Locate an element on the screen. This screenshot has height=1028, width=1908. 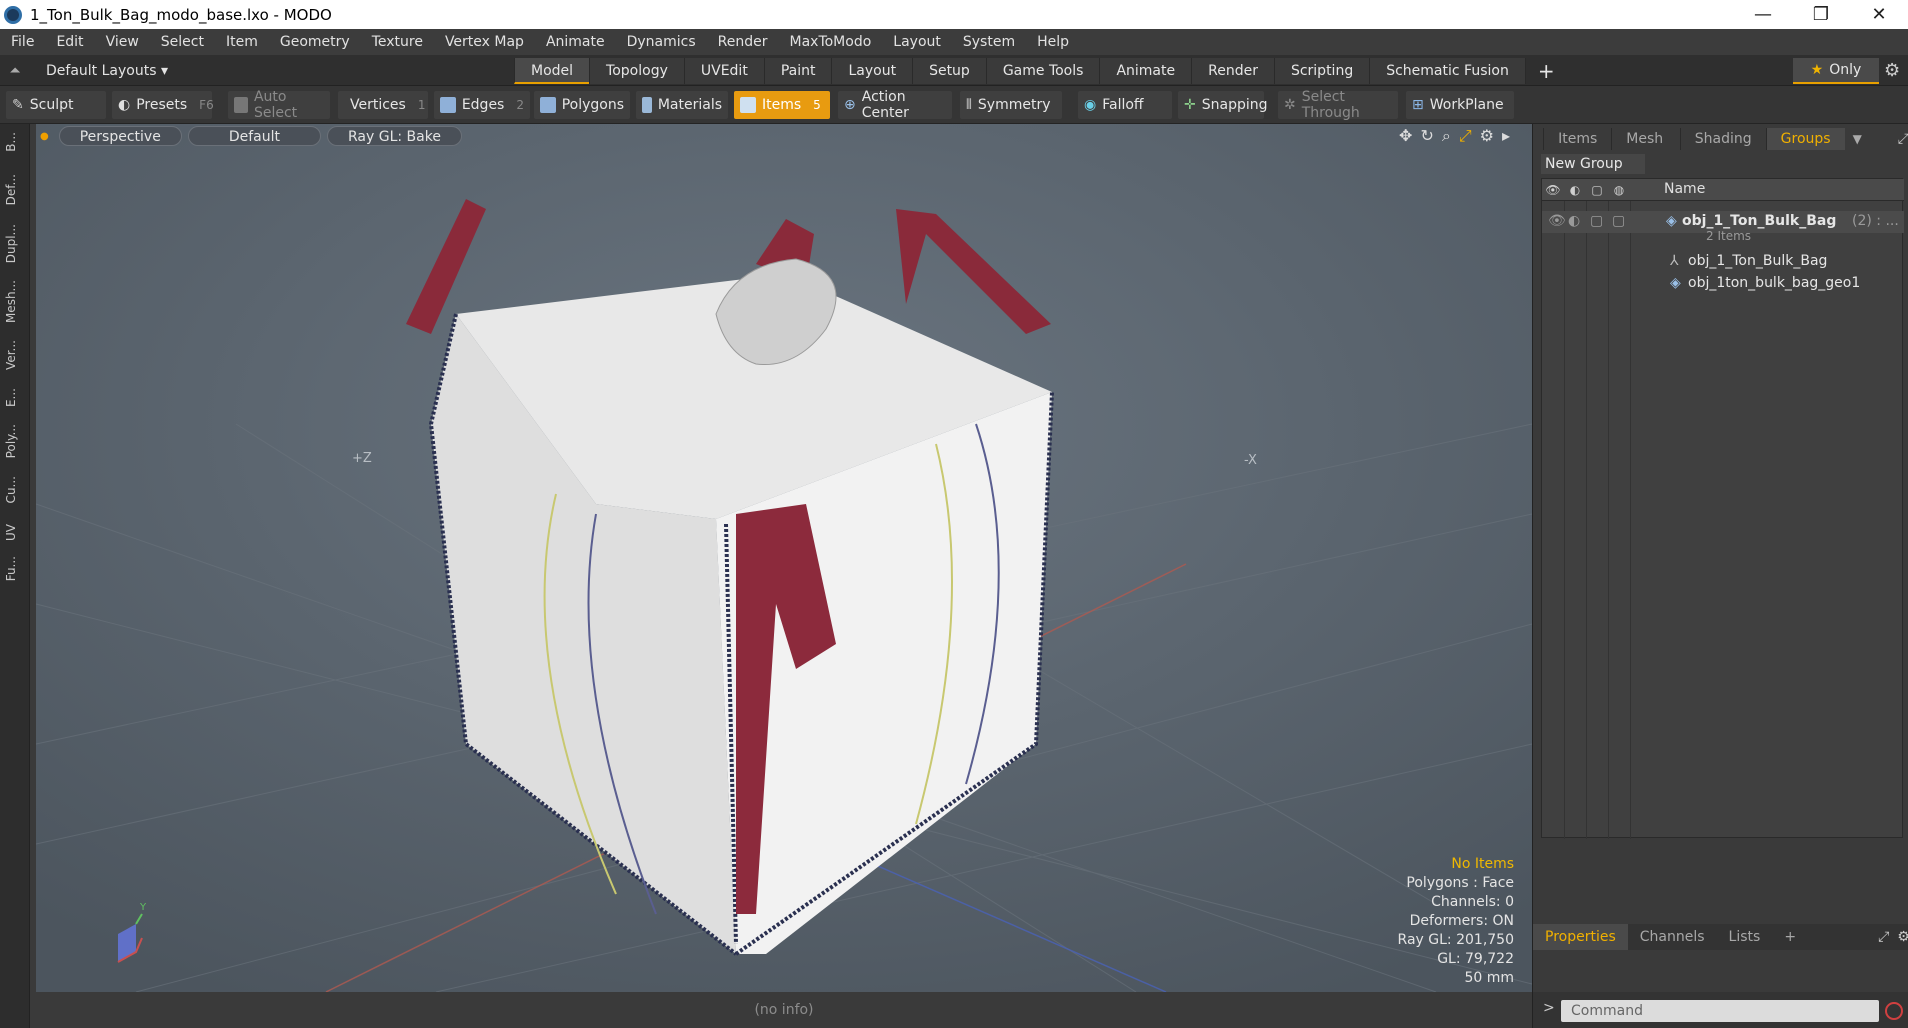
auto-select-label: Auto Select is located at coordinates (275, 105).